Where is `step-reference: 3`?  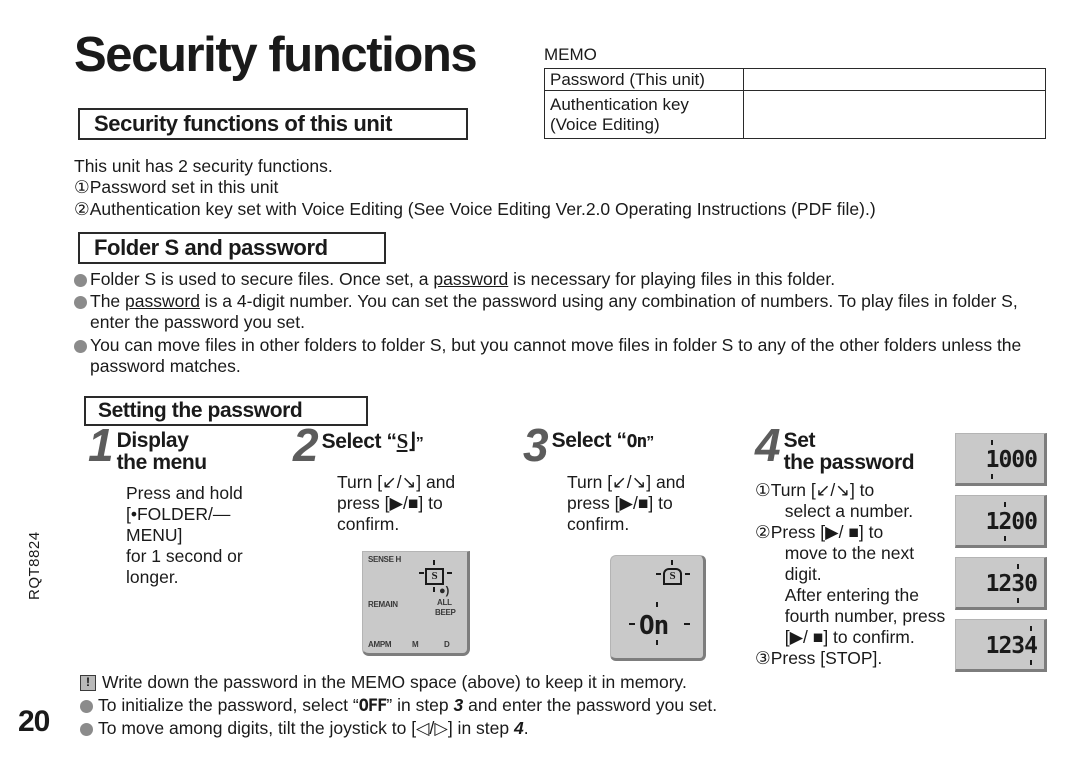
step-reference: 3 is located at coordinates (458, 705).